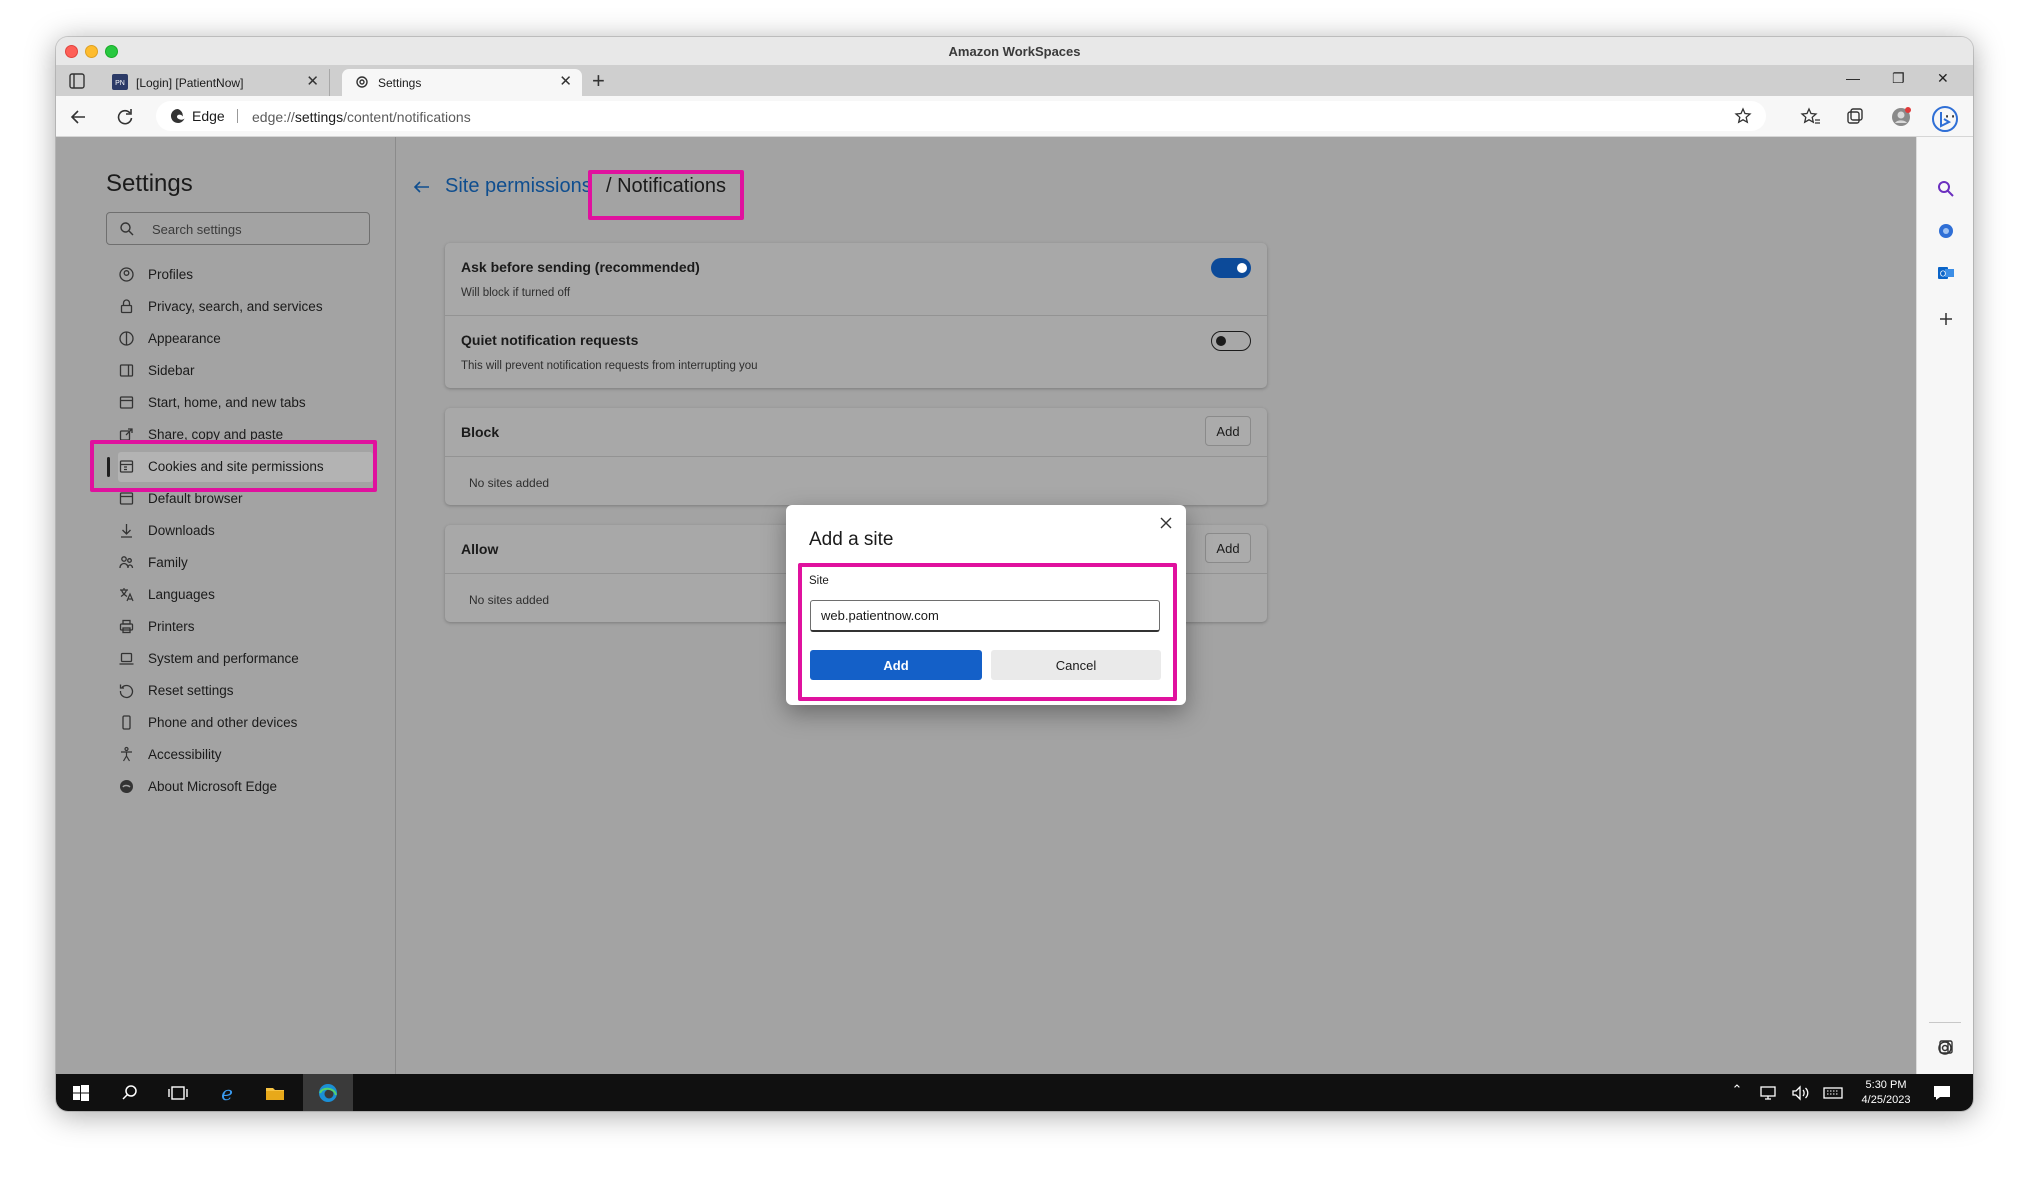 The height and width of the screenshot is (1187, 2029). Describe the element at coordinates (1855, 117) in the screenshot. I see `collections-icon` at that location.